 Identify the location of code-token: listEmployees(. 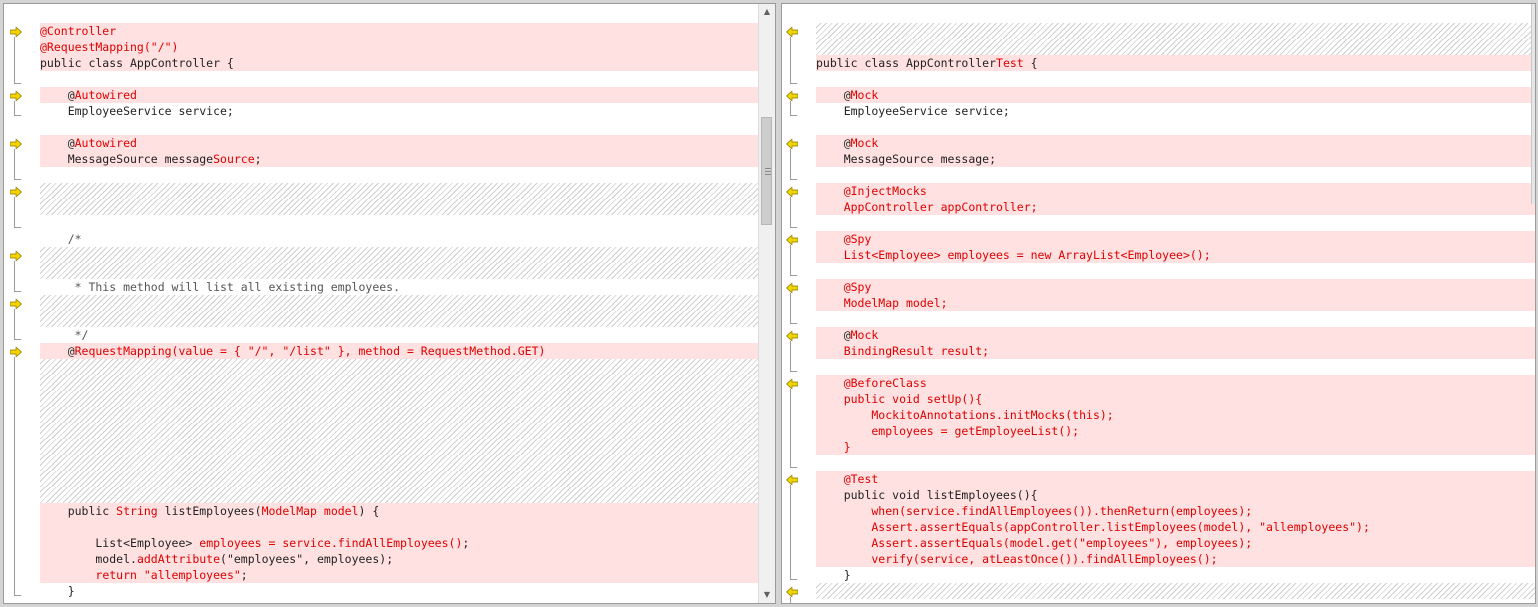
(209, 511).